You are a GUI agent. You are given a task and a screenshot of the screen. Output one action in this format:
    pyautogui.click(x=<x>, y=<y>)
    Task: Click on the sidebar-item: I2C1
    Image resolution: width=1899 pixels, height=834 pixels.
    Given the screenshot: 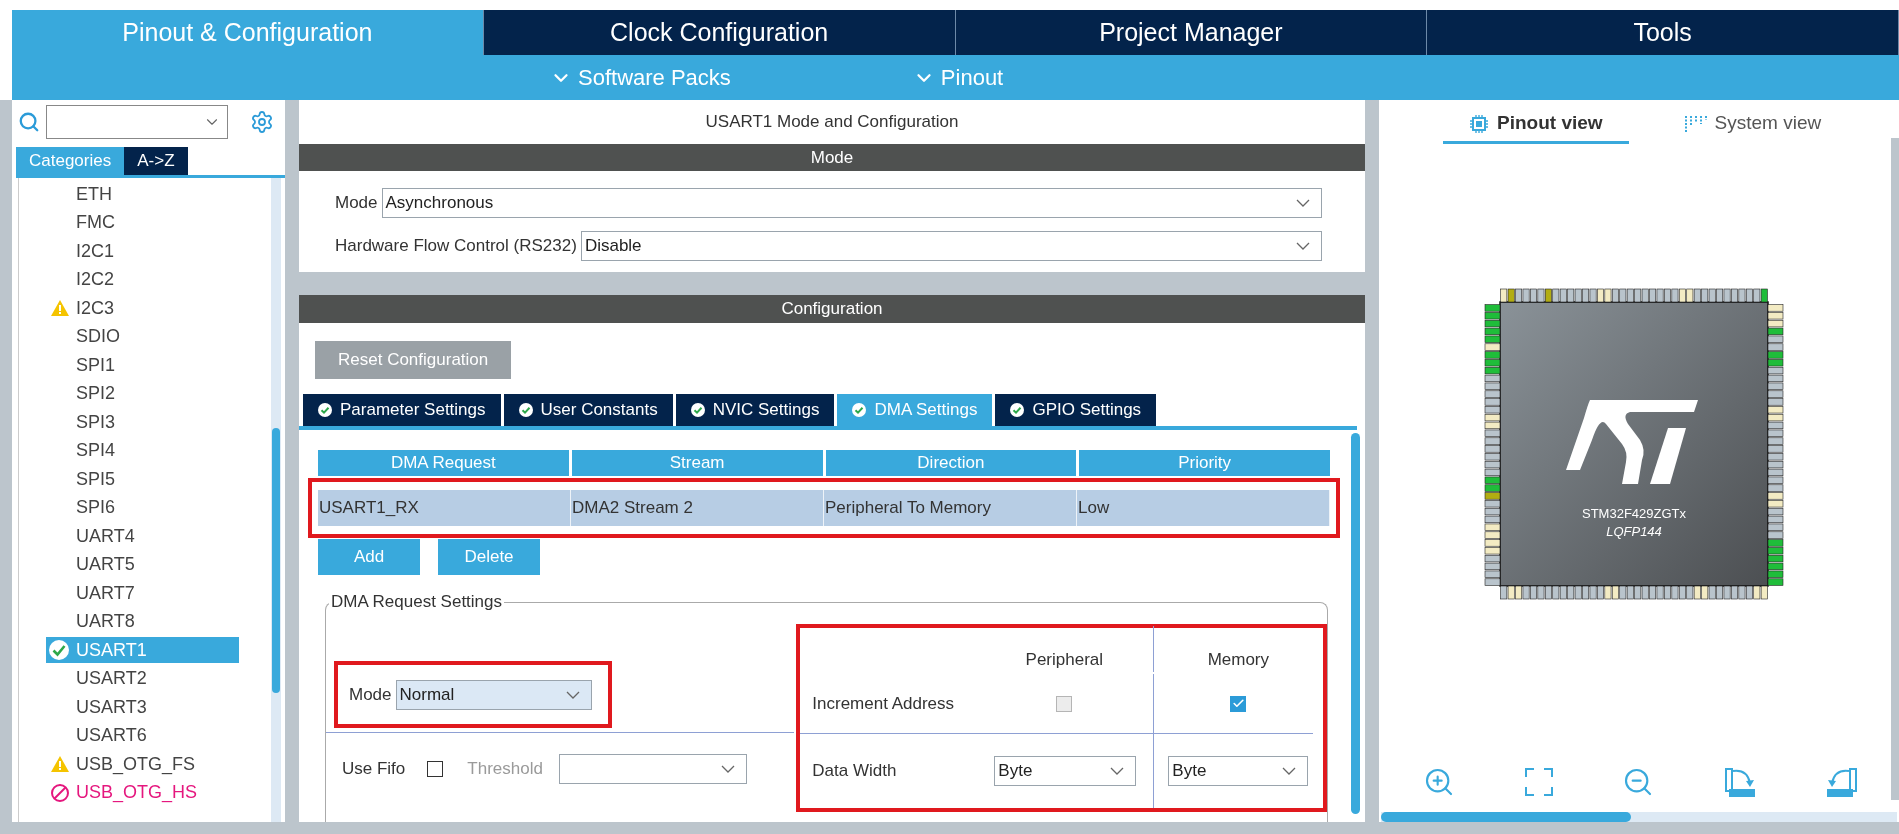 What is the action you would take?
    pyautogui.click(x=142, y=251)
    